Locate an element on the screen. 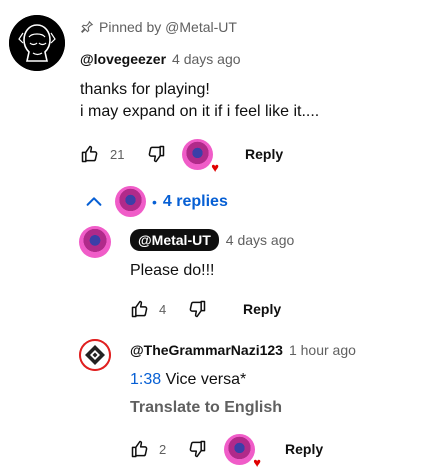 This screenshot has width=431, height=473. reply1-author: @Metal-UT is located at coordinates (174, 240).